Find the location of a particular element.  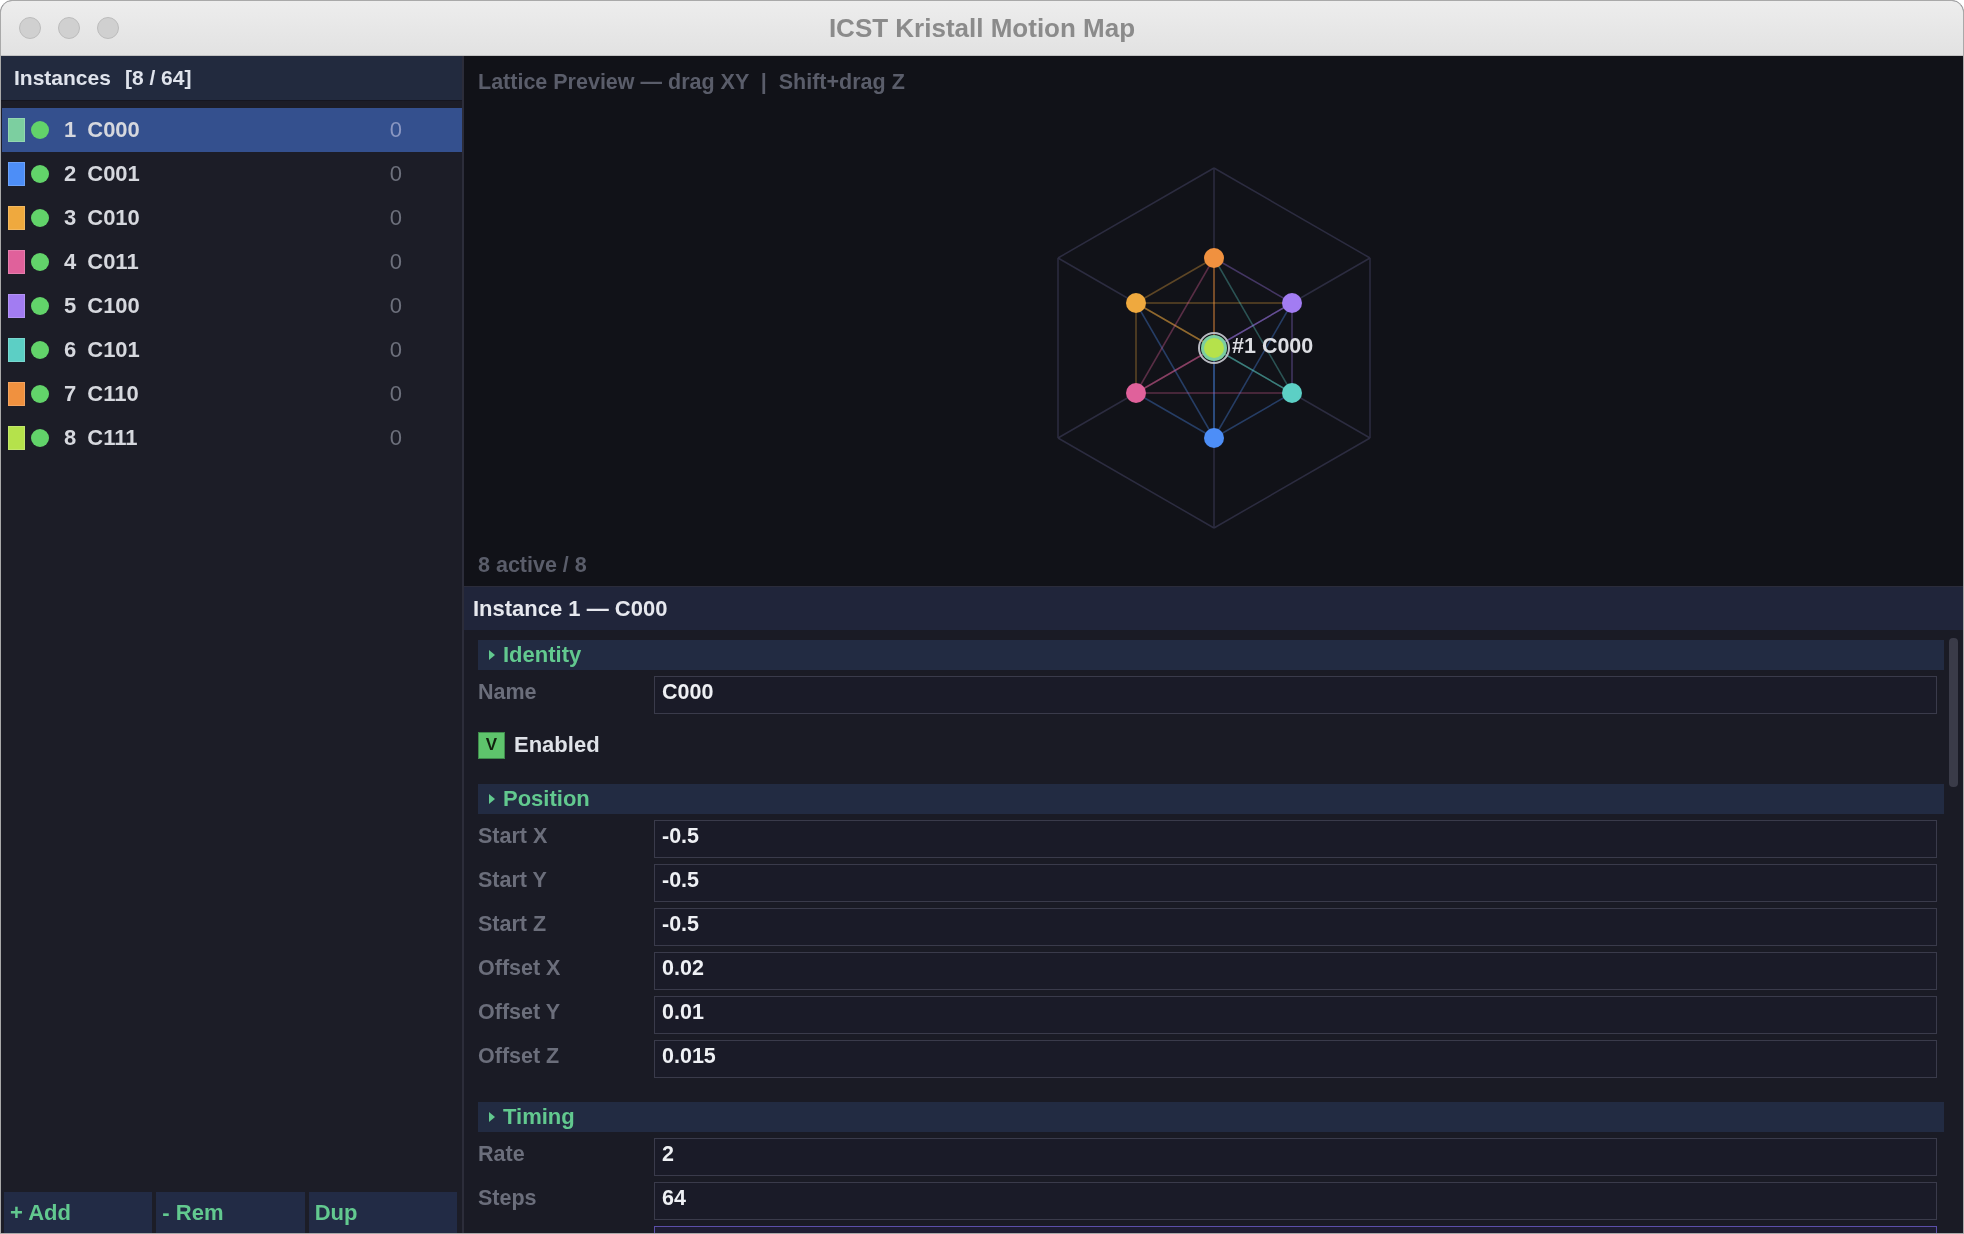

instance-name: C001 is located at coordinates (113, 174).